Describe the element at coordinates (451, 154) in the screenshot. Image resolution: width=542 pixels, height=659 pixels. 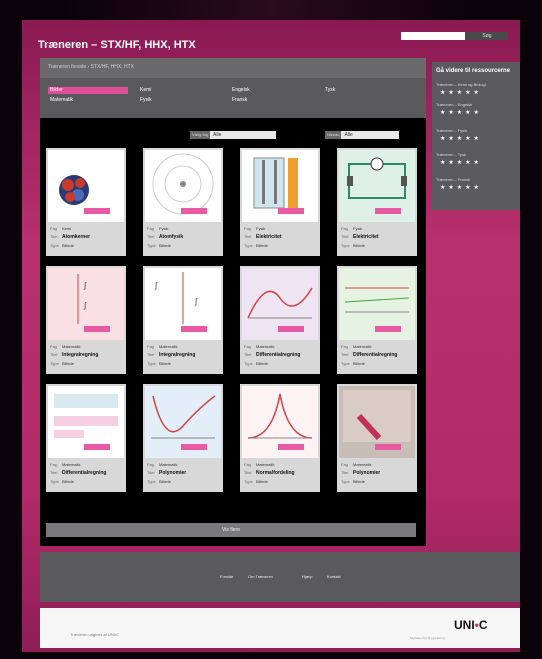
I see `sidebar-item: Træneren – Tysk` at that location.